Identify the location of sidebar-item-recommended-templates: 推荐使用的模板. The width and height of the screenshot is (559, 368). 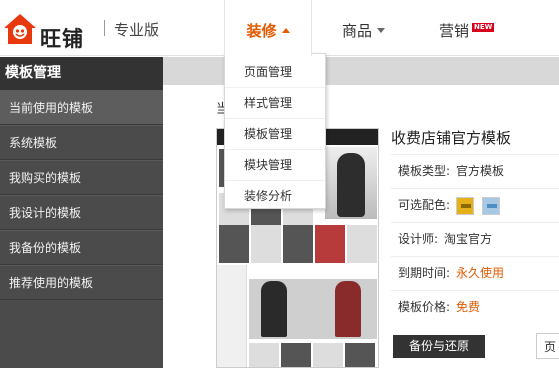
(81, 282).